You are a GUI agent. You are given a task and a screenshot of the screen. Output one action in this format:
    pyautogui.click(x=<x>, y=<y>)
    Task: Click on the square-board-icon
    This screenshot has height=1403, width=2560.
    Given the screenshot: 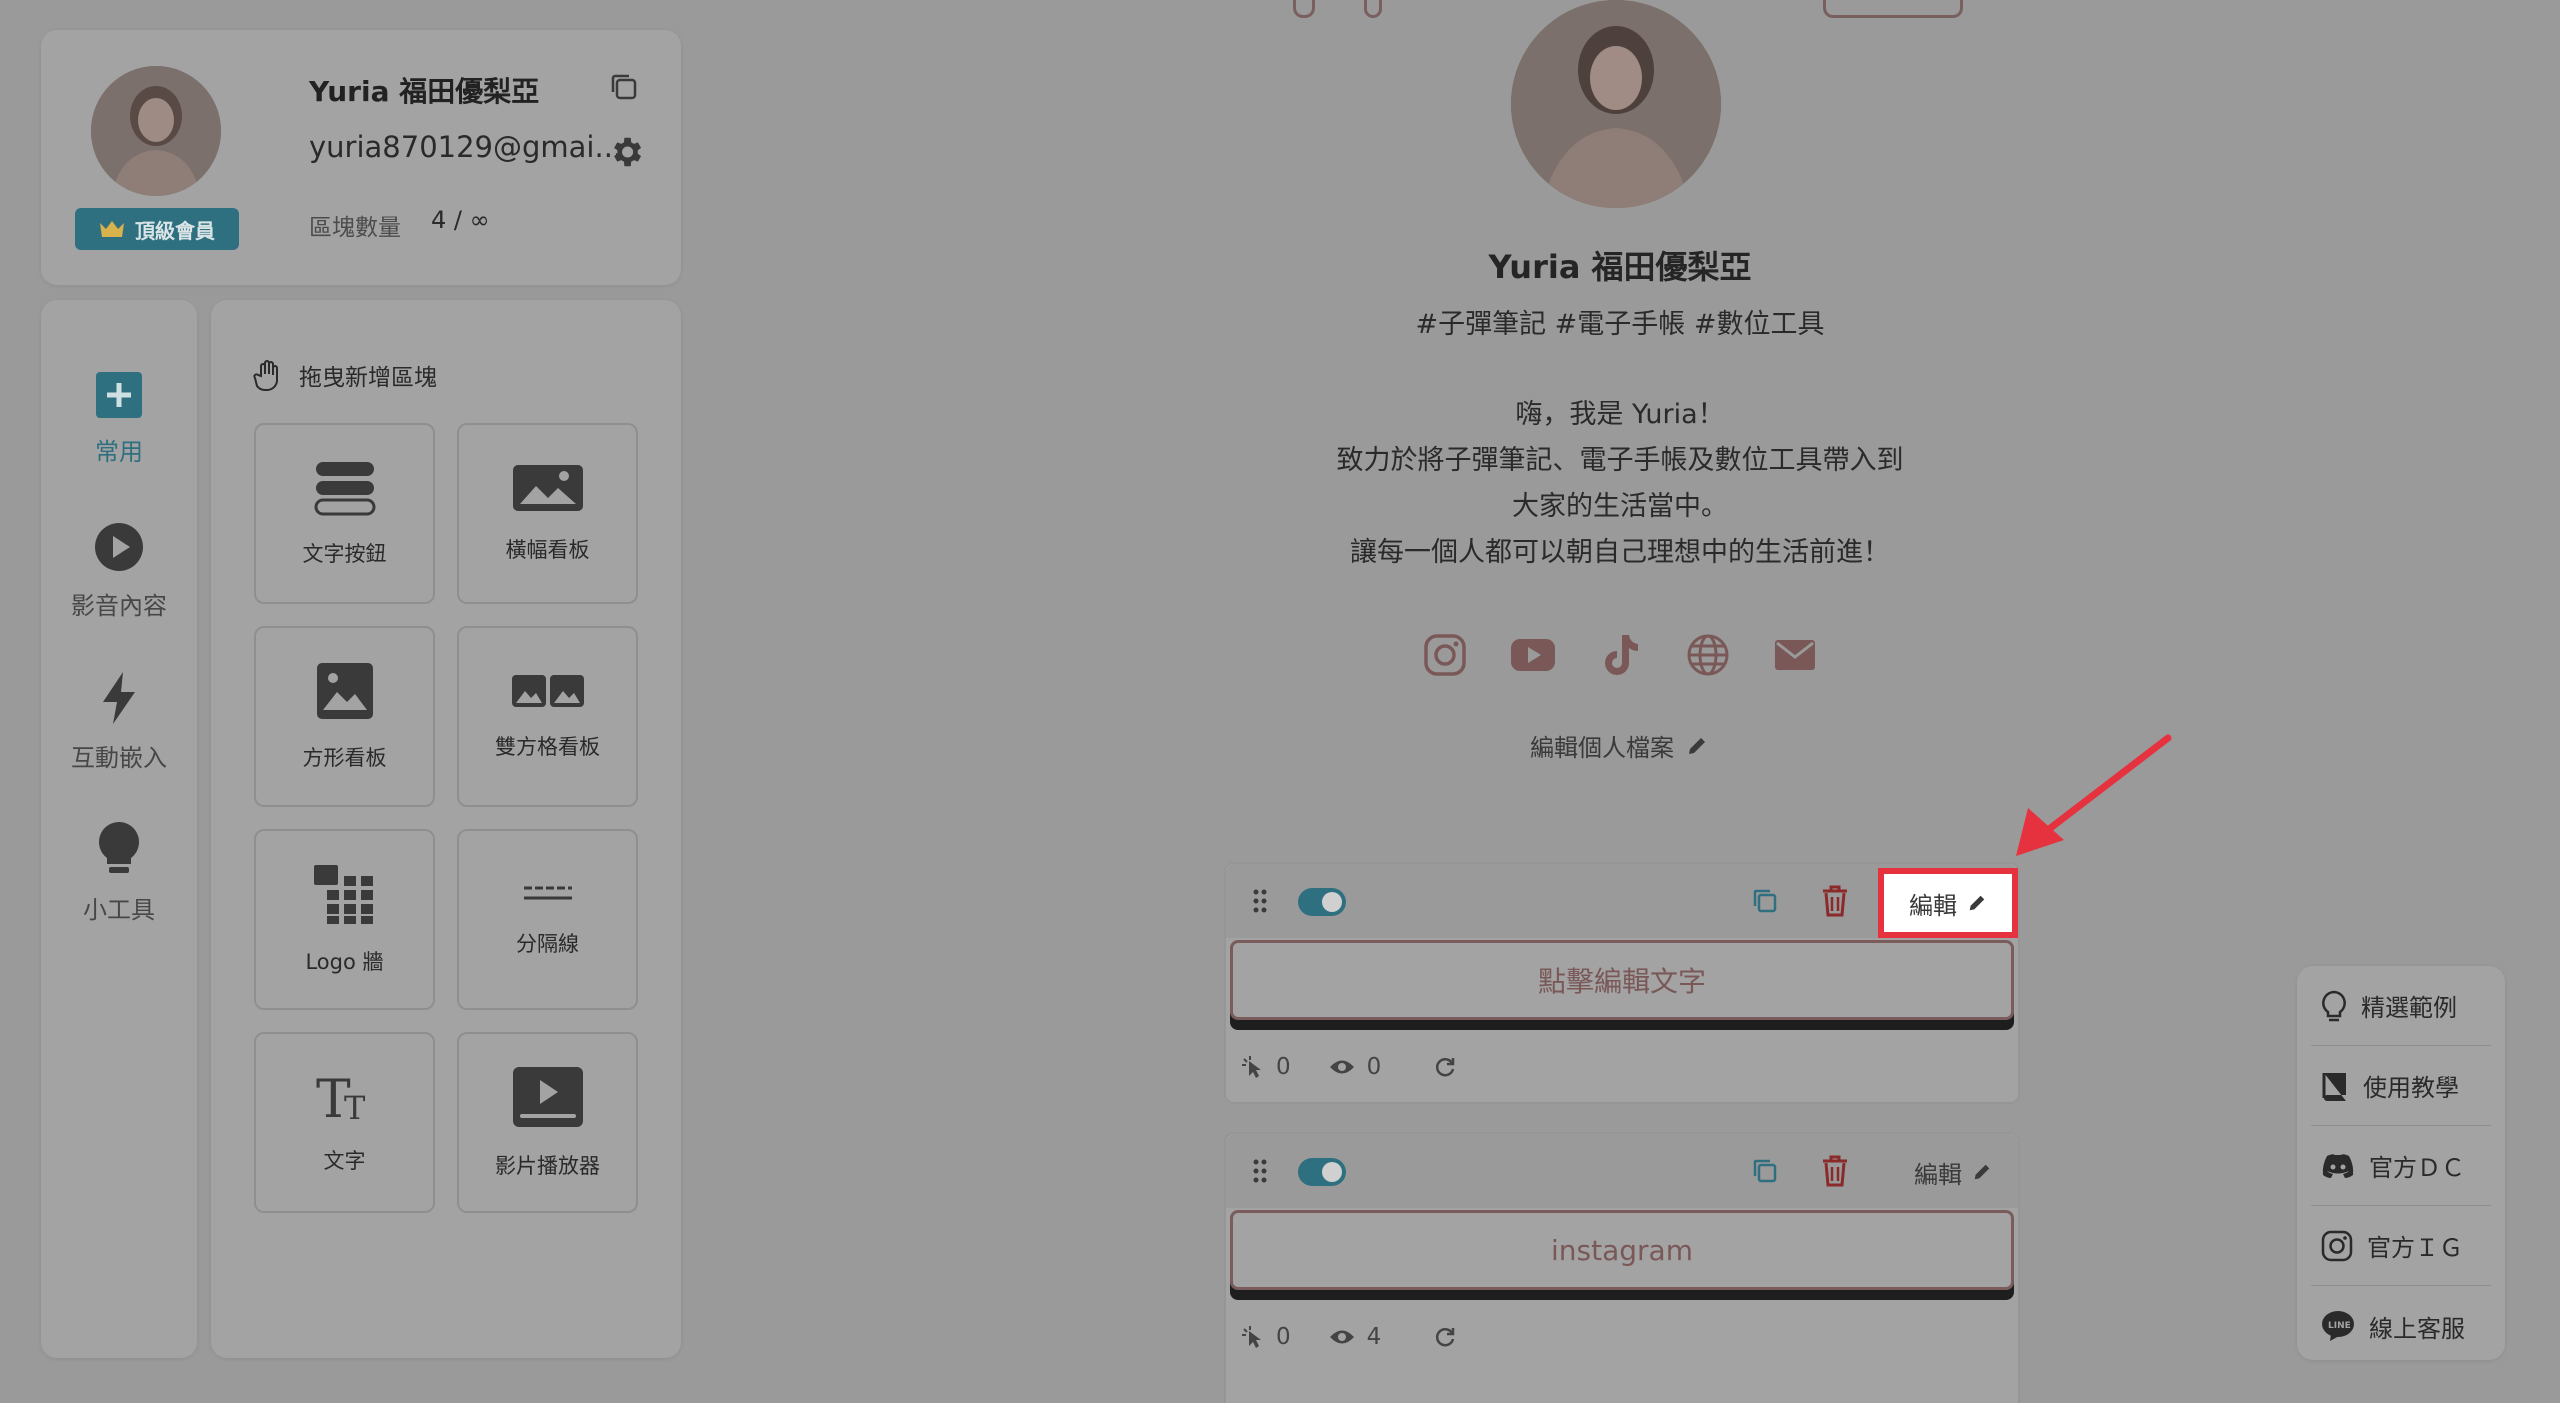 What is the action you would take?
    pyautogui.click(x=344, y=690)
    